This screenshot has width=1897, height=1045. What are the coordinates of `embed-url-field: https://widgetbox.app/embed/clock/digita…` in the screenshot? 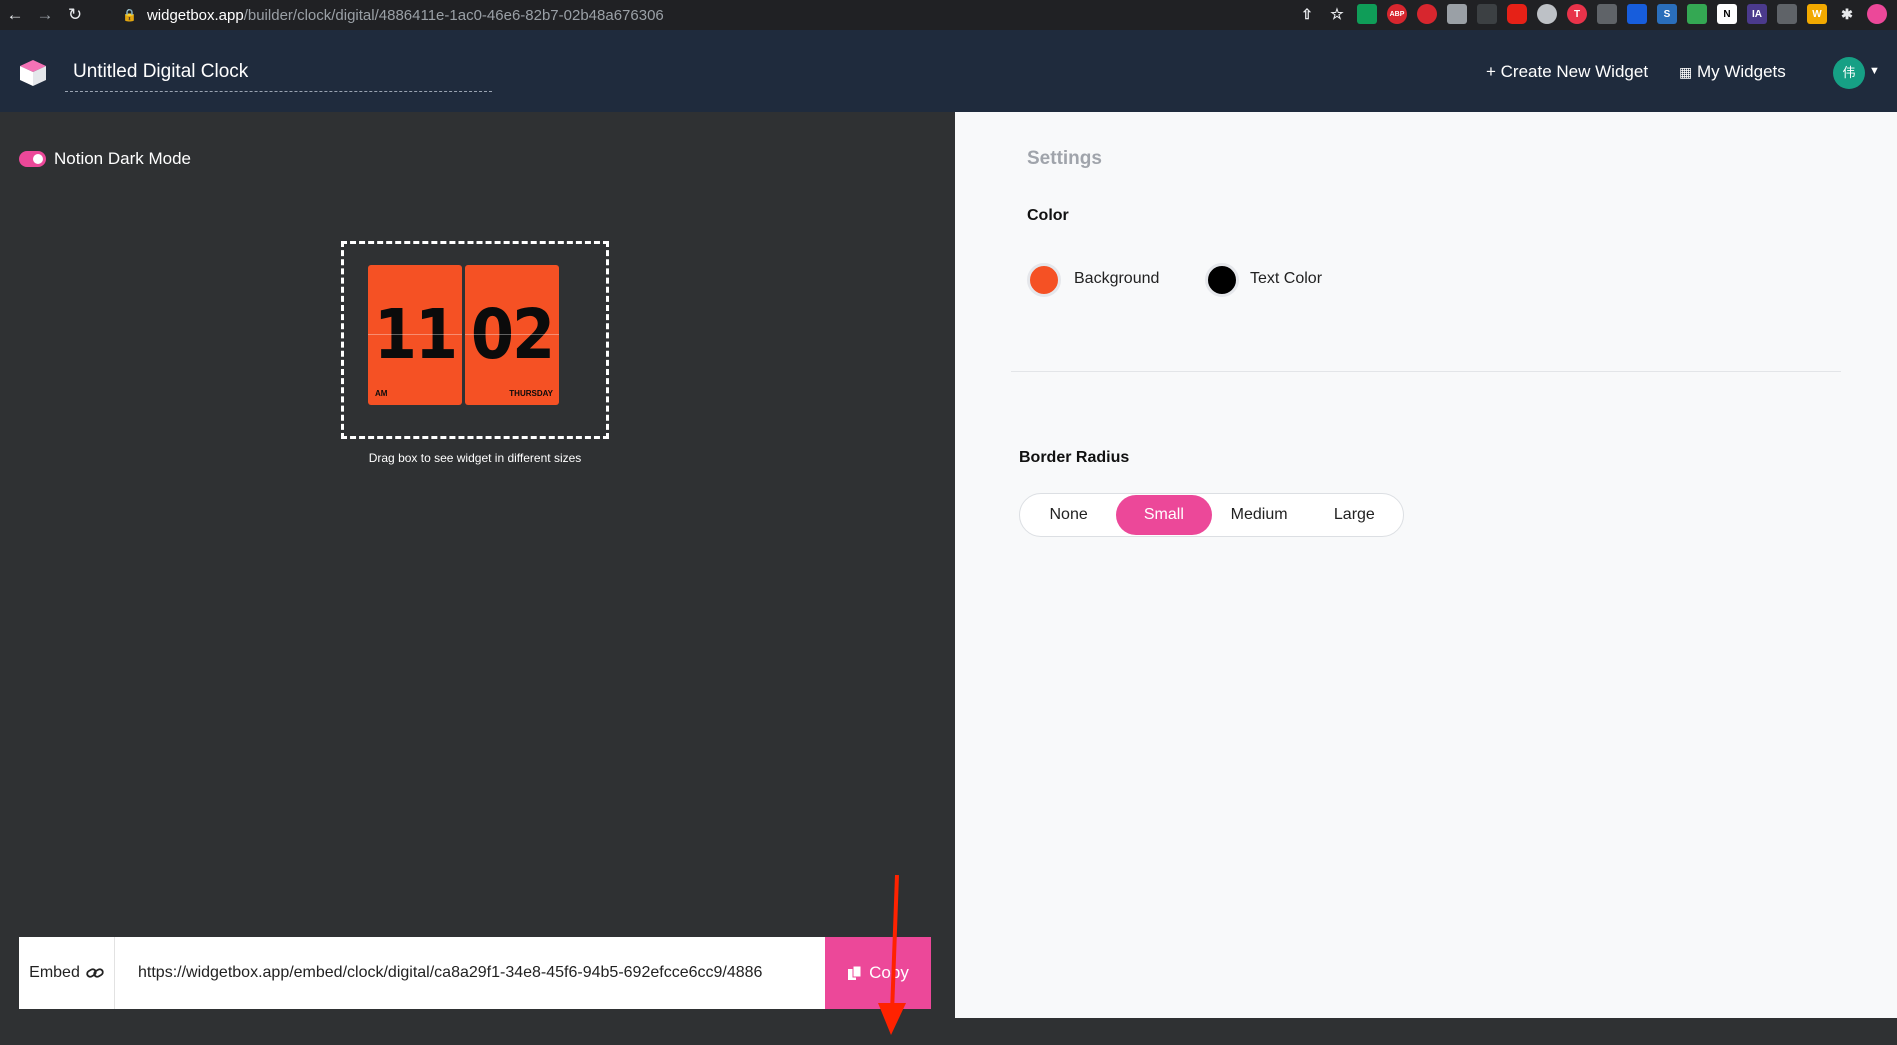 It's located at (470, 973).